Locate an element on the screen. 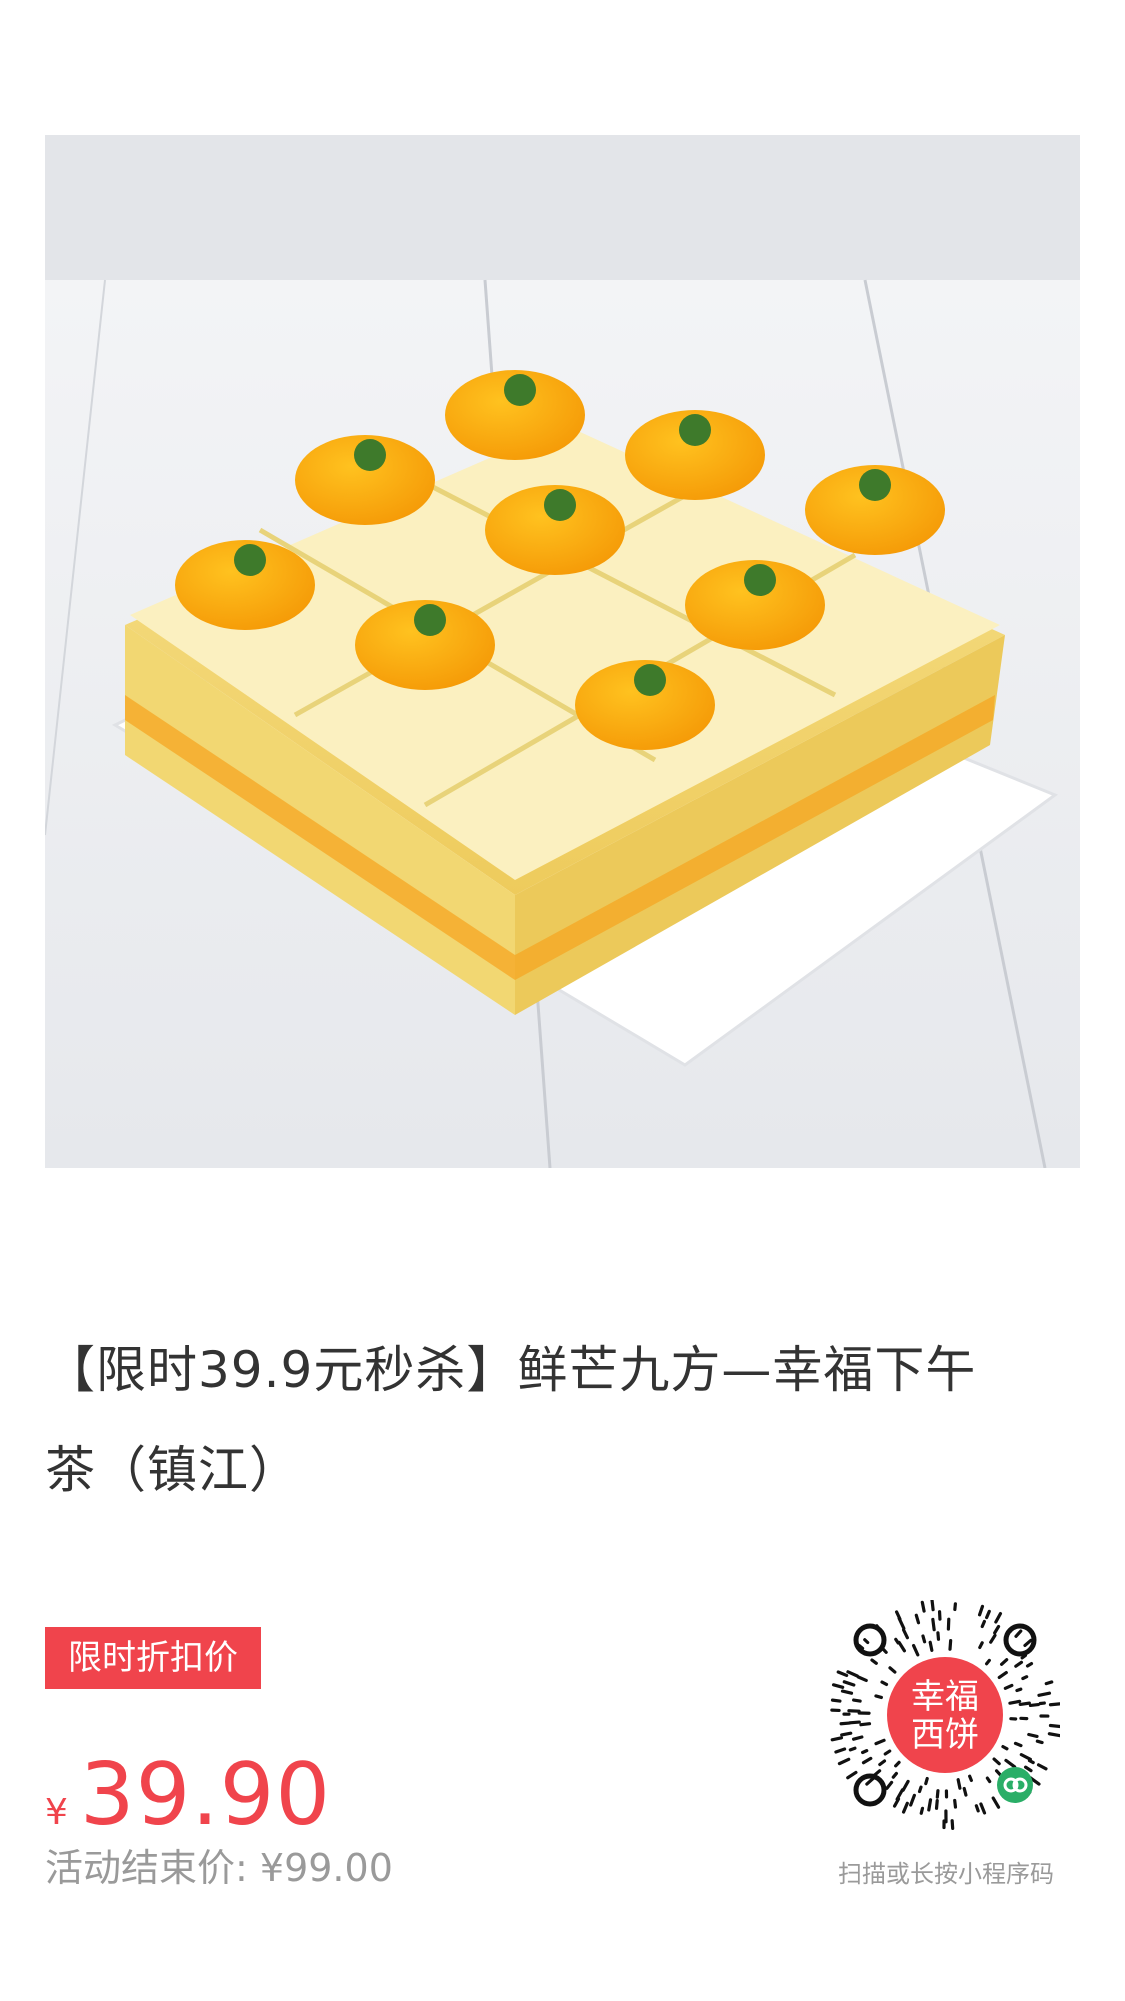 The image size is (1125, 2001). qr-caption: 扫描或长按小程序码 is located at coordinates (946, 1874).